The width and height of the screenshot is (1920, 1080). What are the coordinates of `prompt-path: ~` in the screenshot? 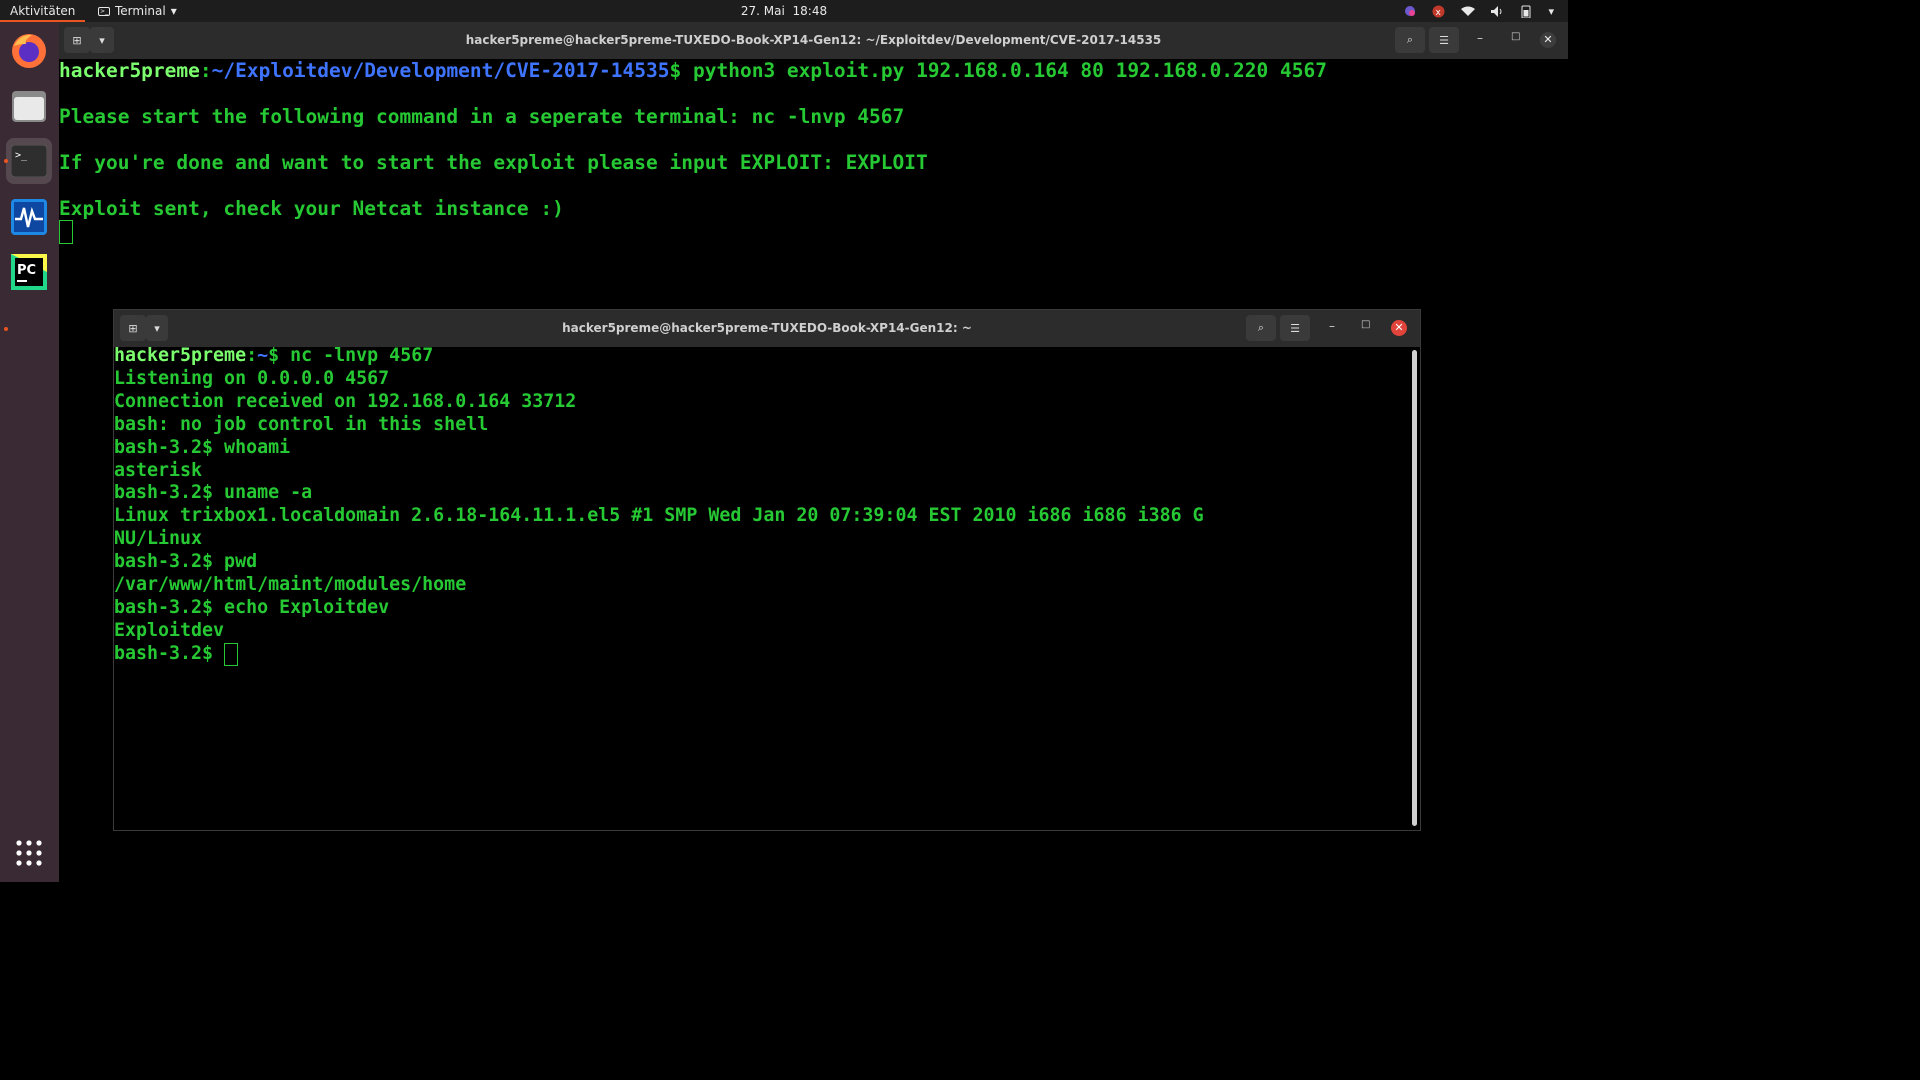 It's located at (263, 355).